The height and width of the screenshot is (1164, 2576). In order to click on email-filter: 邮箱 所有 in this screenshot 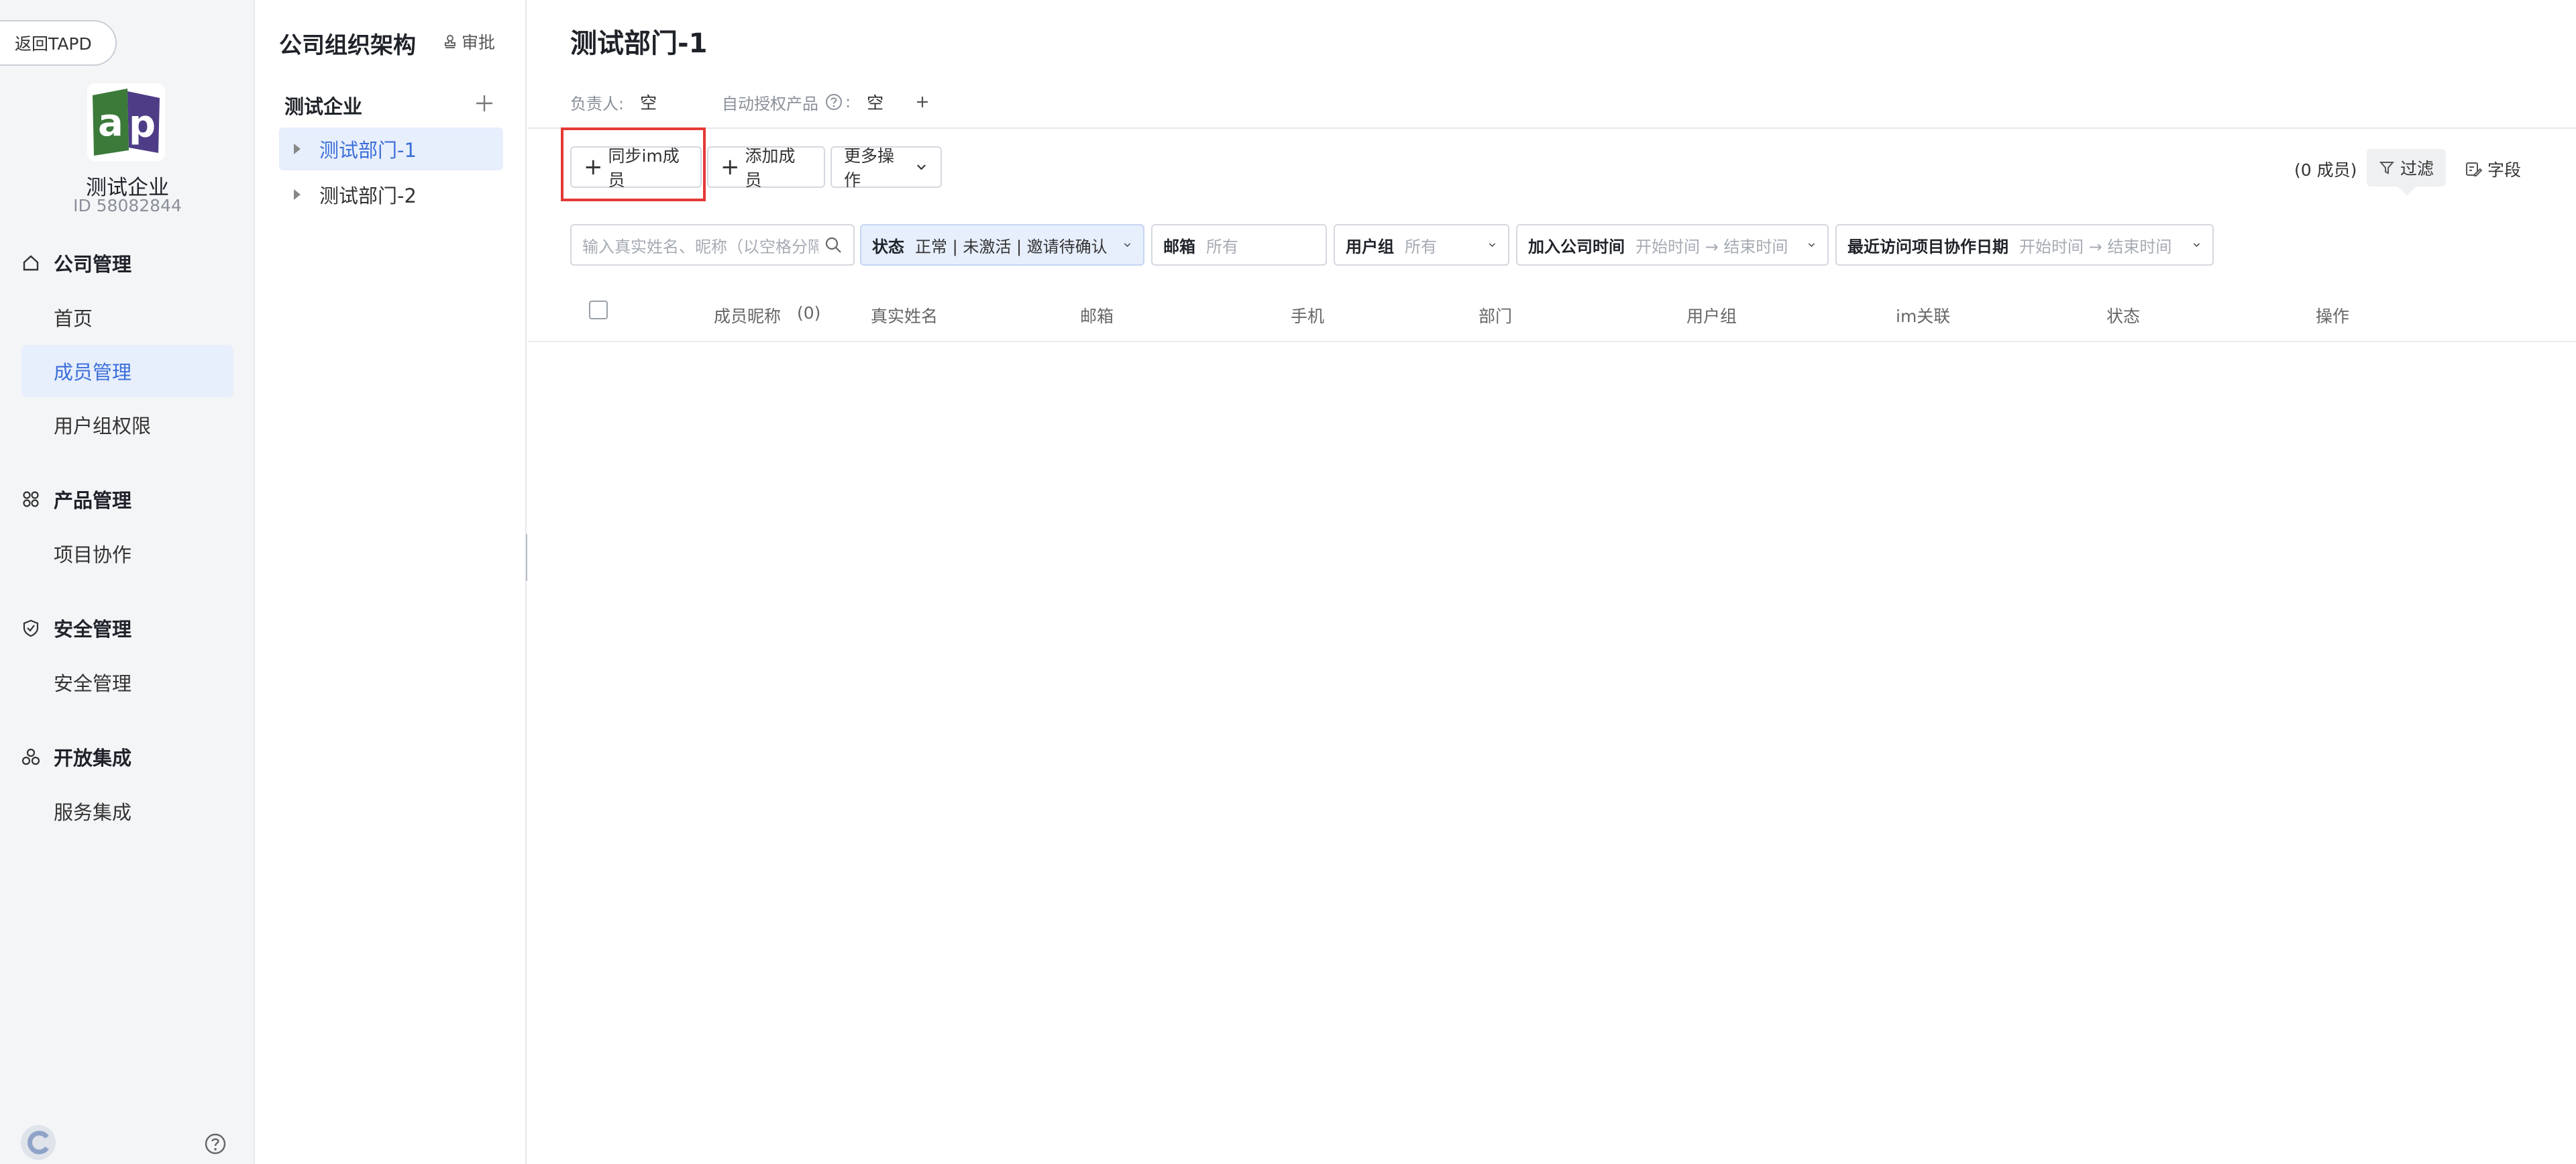, I will do `click(1239, 245)`.